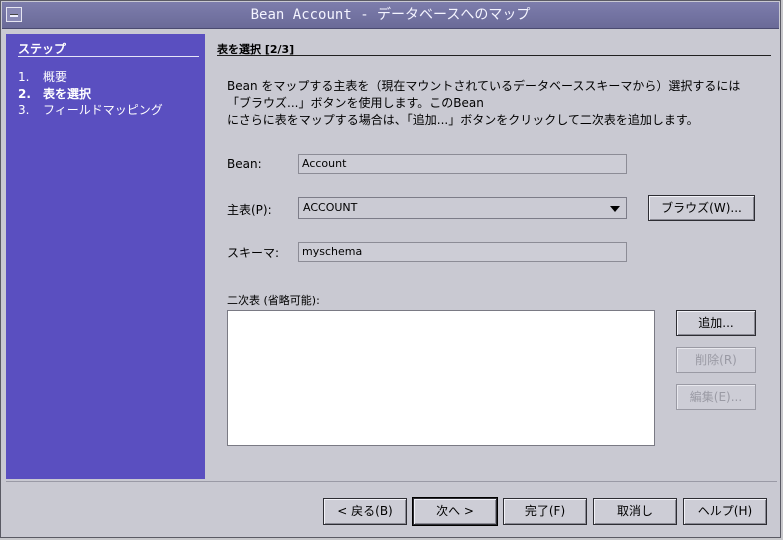 This screenshot has width=783, height=540. I want to click on back-button: < 戻る(B), so click(365, 511).